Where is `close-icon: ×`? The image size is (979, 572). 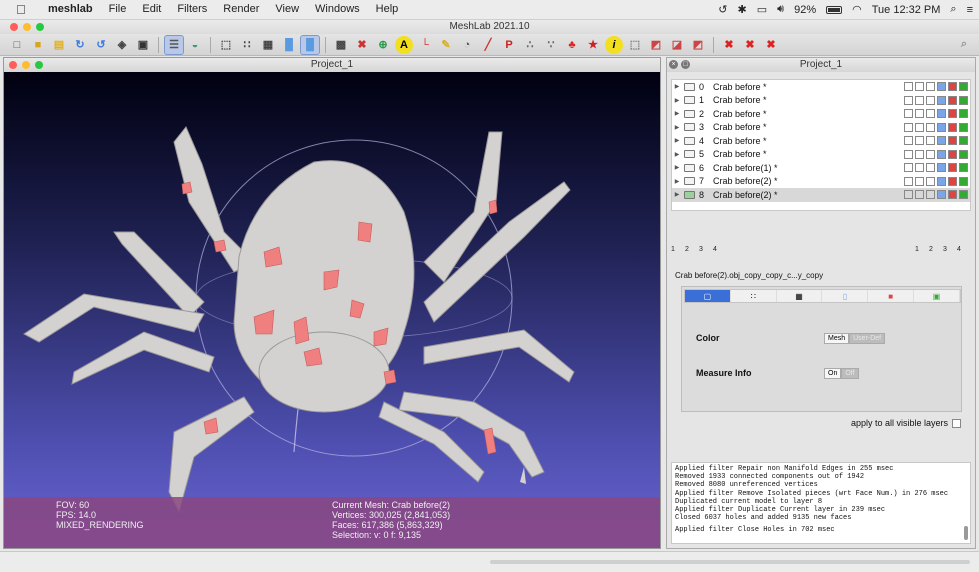 close-icon: × is located at coordinates (673, 64).